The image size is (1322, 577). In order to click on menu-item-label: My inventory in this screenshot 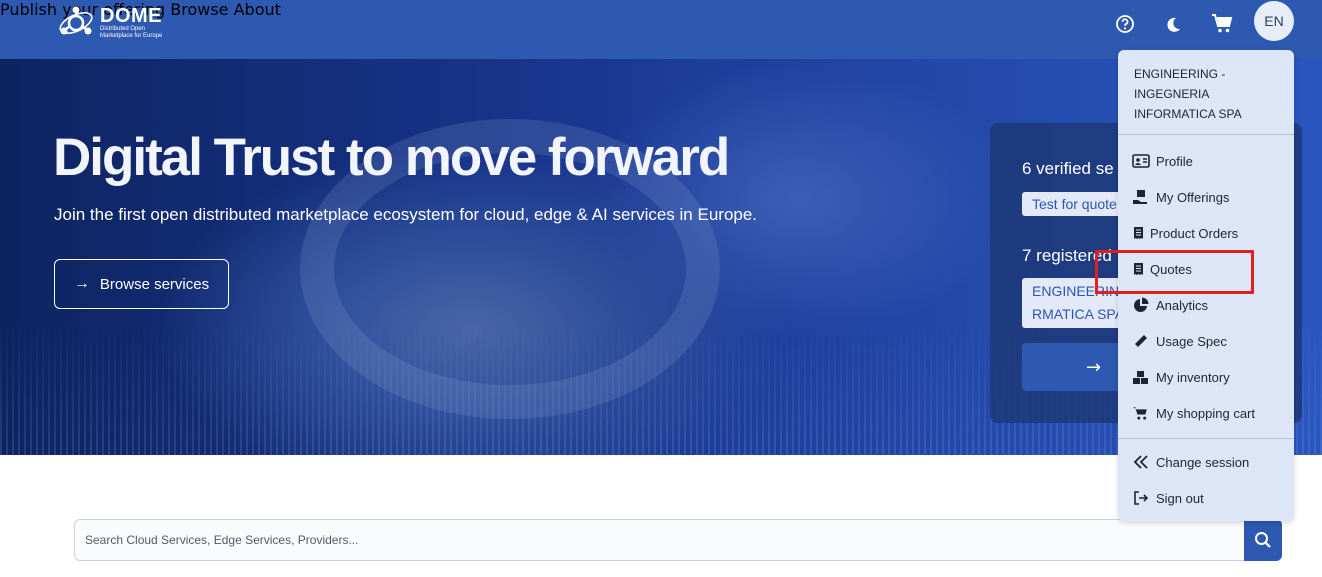, I will do `click(1193, 377)`.